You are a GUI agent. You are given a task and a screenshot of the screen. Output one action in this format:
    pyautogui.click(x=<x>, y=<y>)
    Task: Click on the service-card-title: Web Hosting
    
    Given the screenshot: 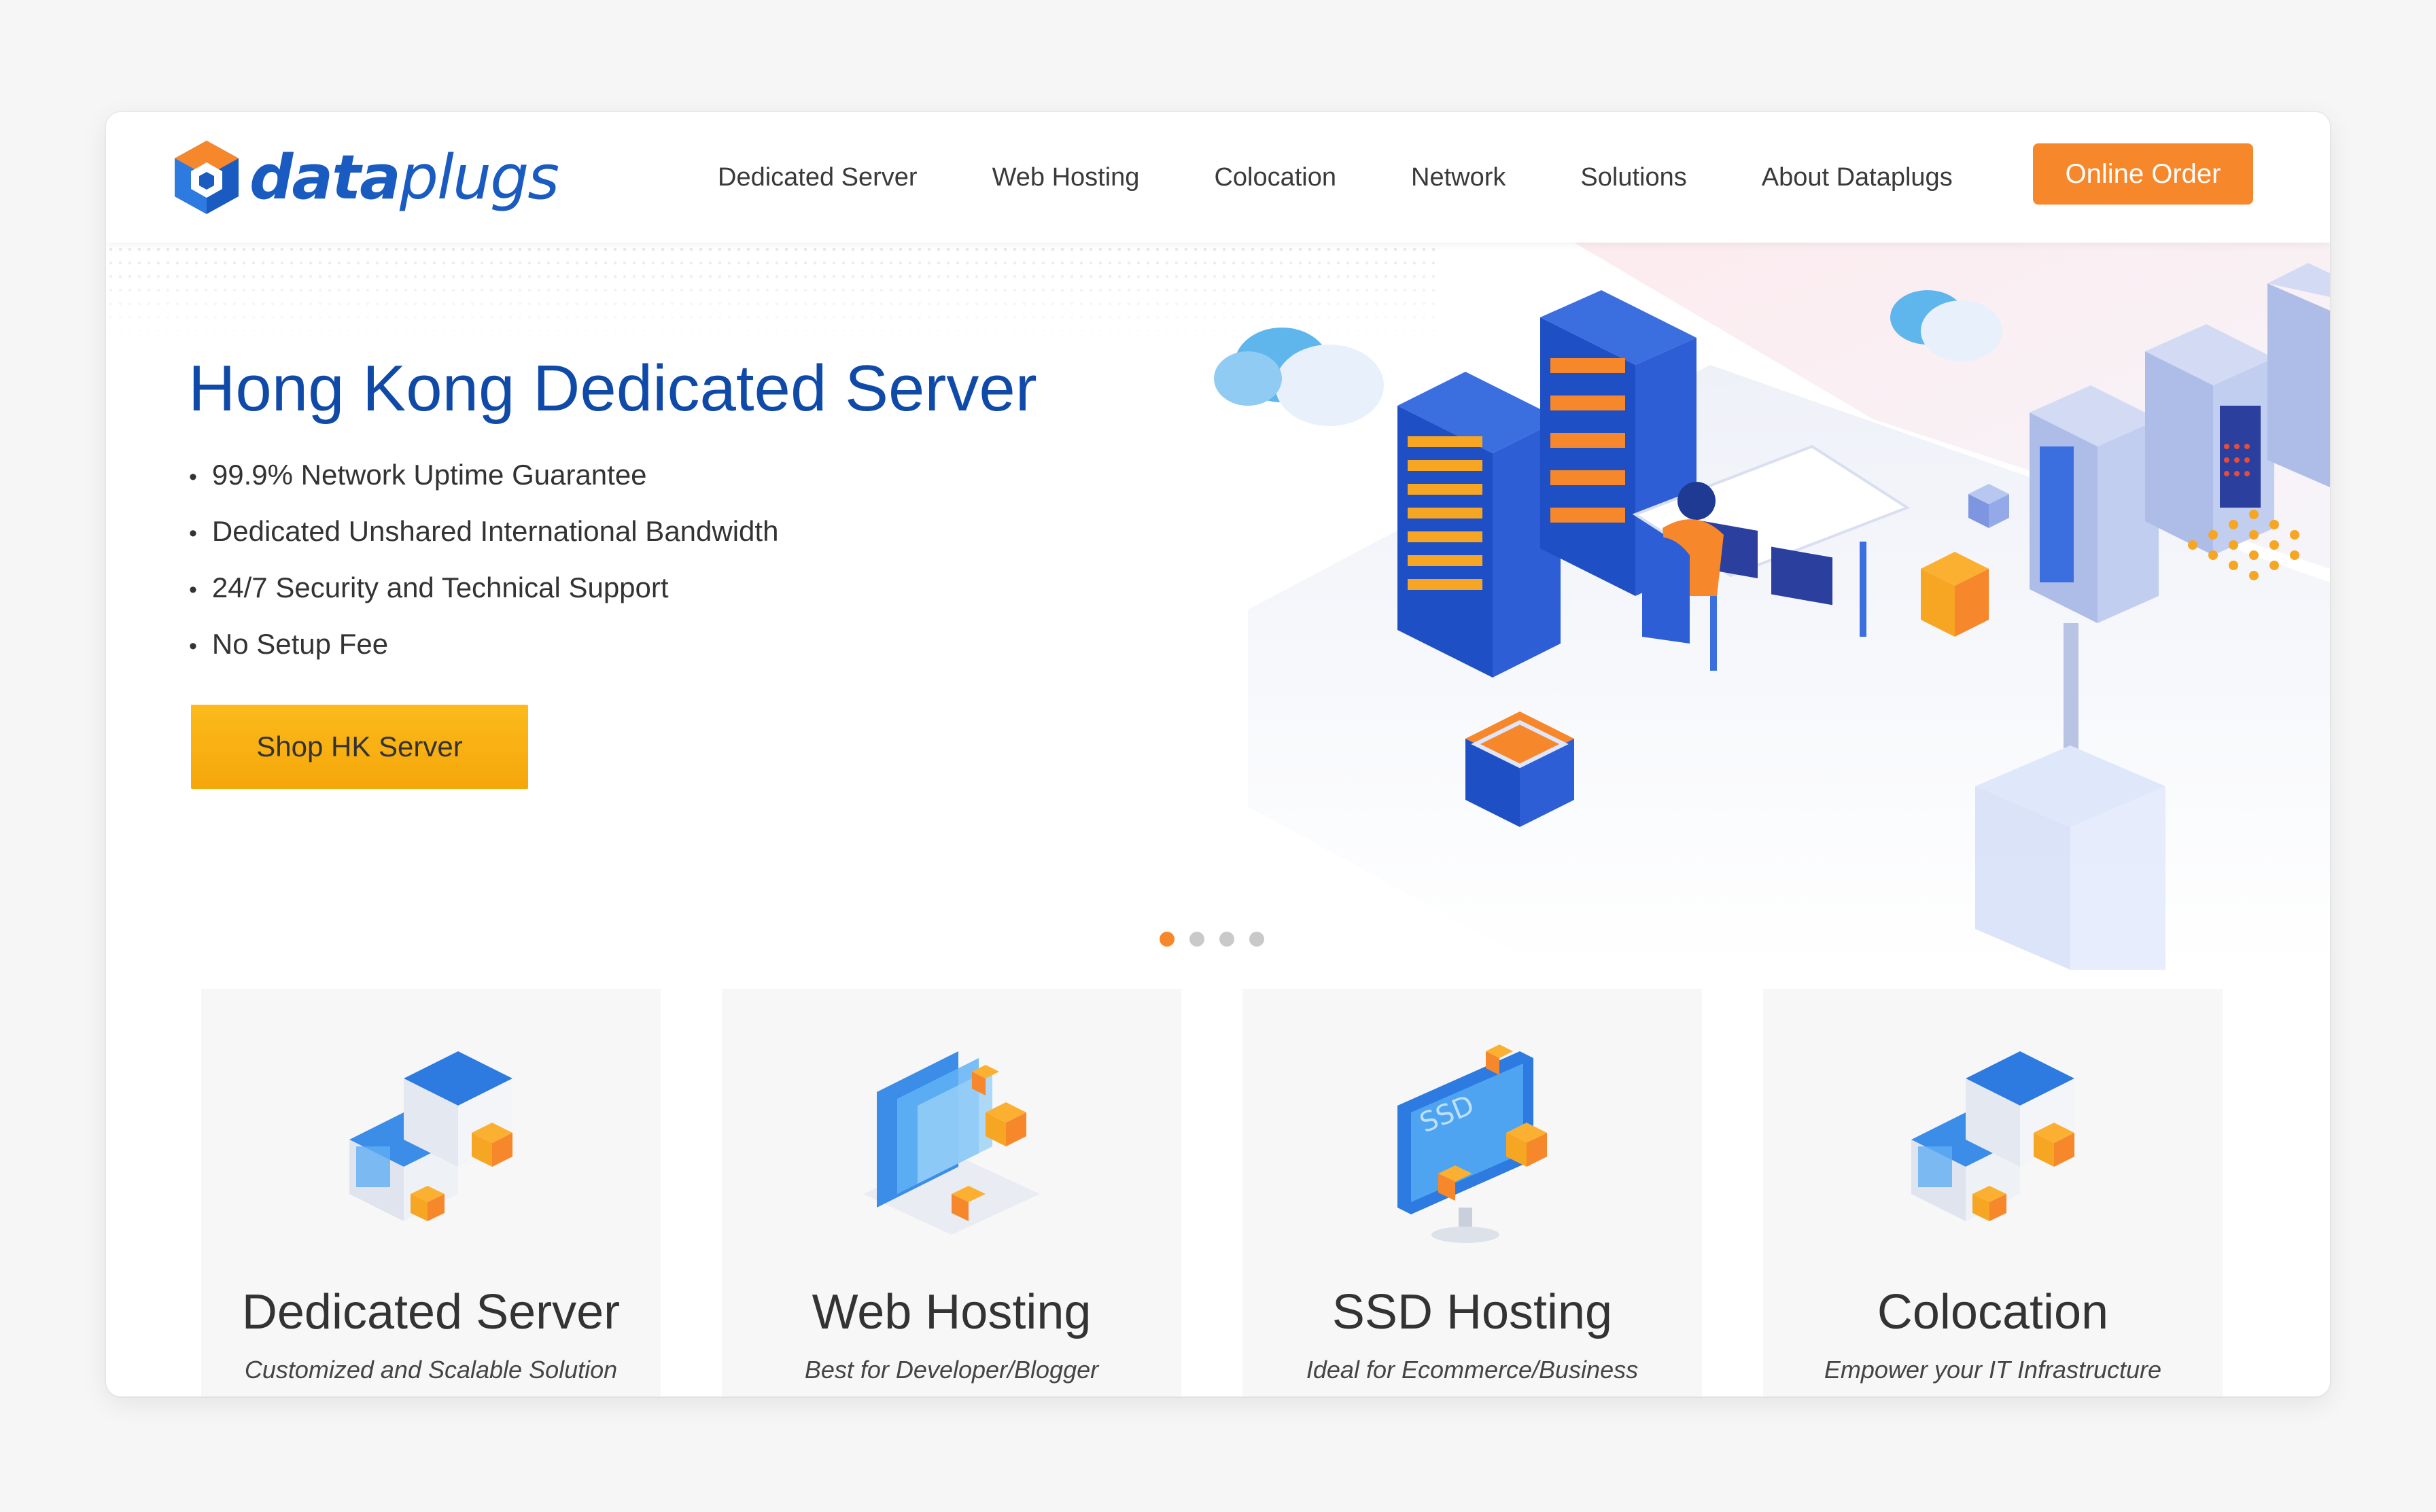 What is the action you would take?
    pyautogui.click(x=952, y=1312)
    